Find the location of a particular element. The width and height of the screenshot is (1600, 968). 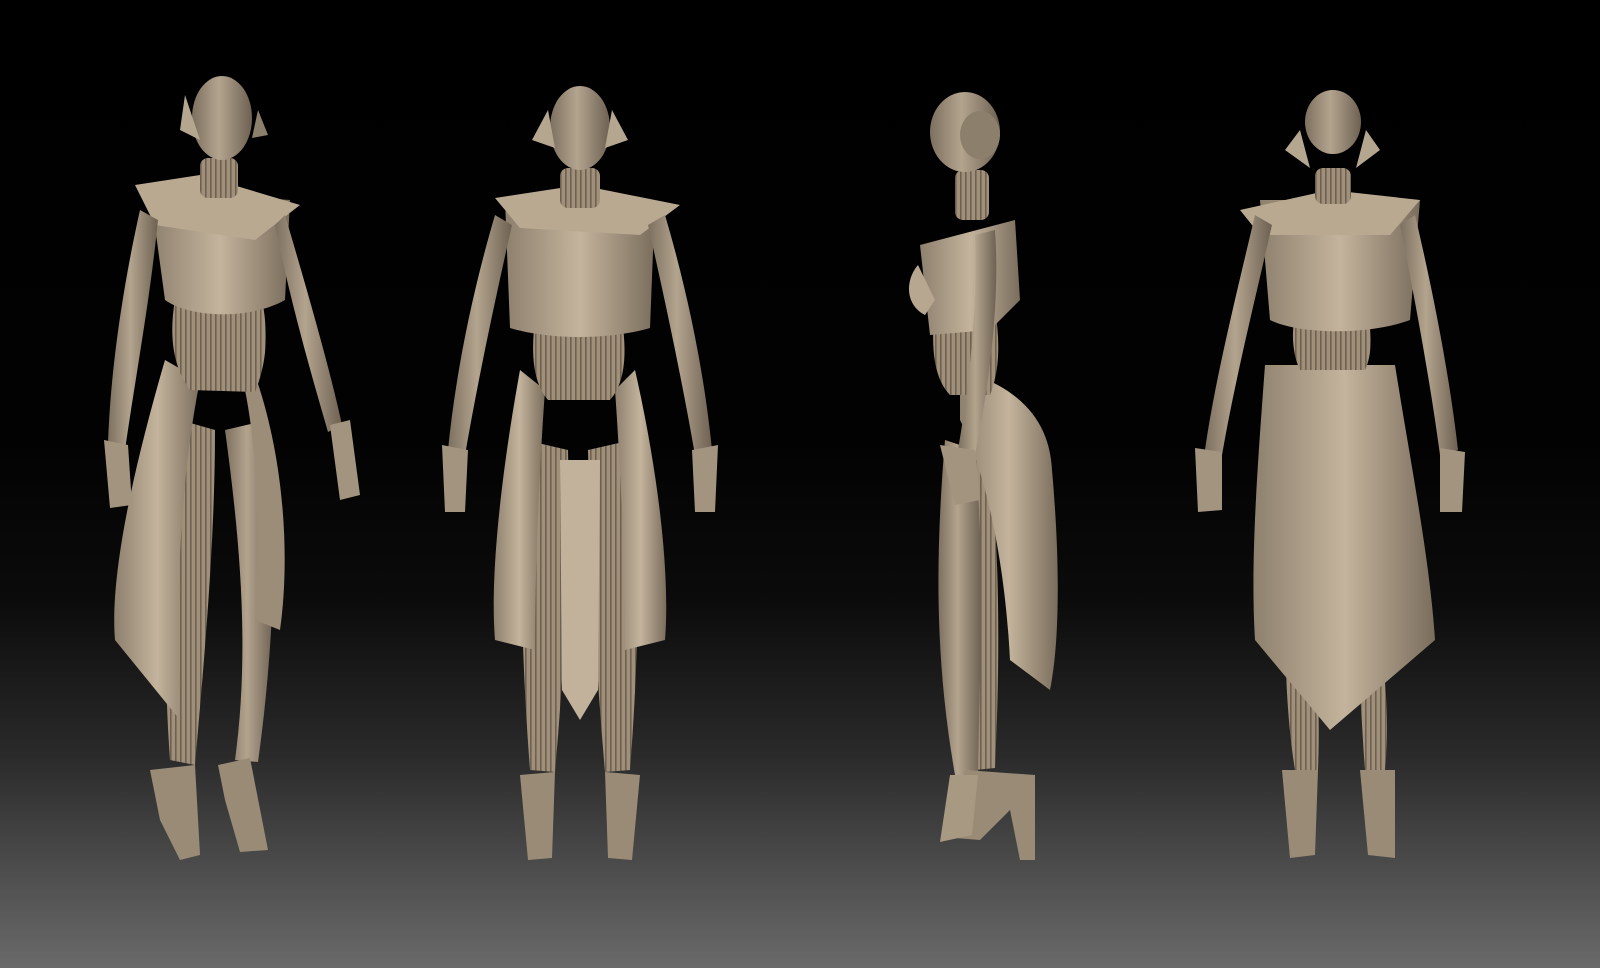

skirt-tail is located at coordinates (580, 590).